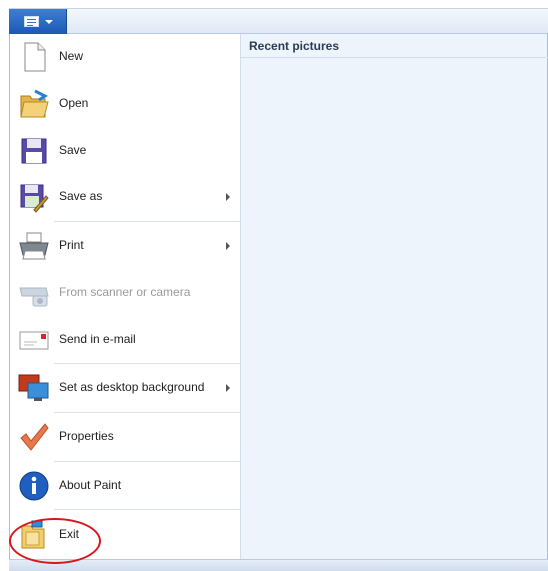 This screenshot has width=548, height=571. I want to click on paint-menu-button, so click(38, 21).